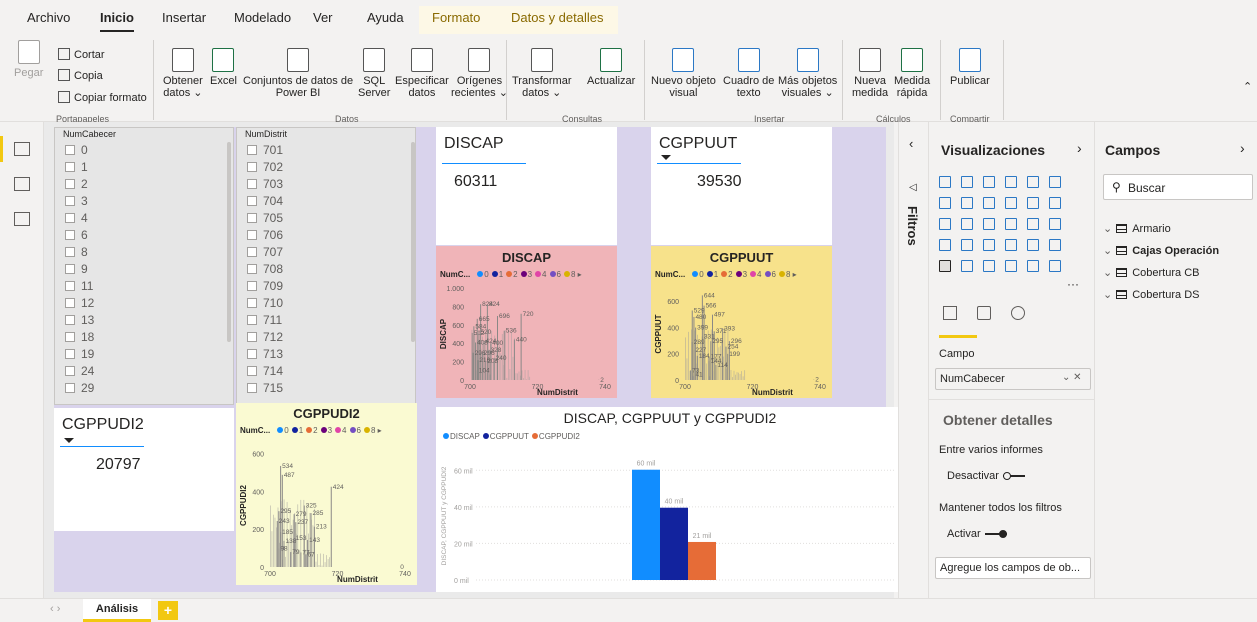  What do you see at coordinates (102, 97) in the screenshot?
I see `copy-format-button: Copiar formato` at bounding box center [102, 97].